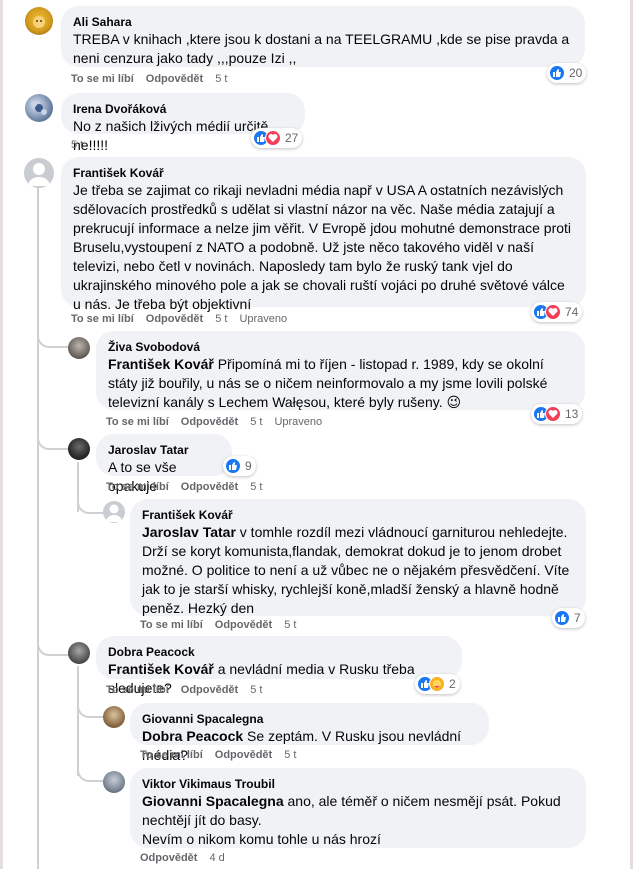  I want to click on comment-author: Irena Dvořáková, so click(183, 109).